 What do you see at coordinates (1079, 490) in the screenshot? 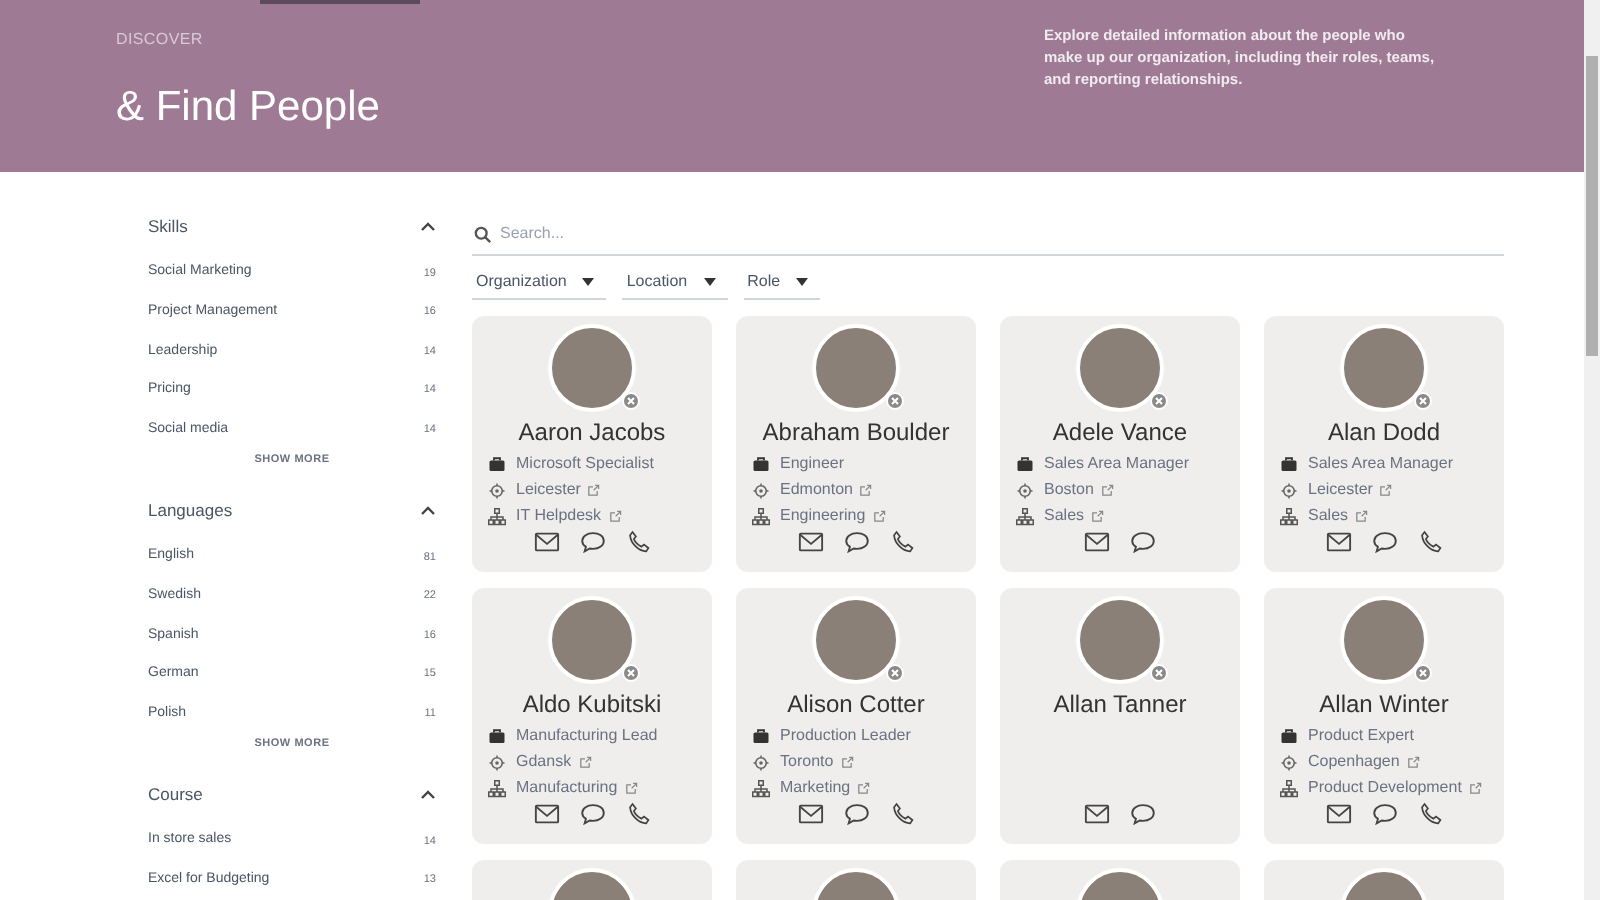
I see `location-link: Boston` at bounding box center [1079, 490].